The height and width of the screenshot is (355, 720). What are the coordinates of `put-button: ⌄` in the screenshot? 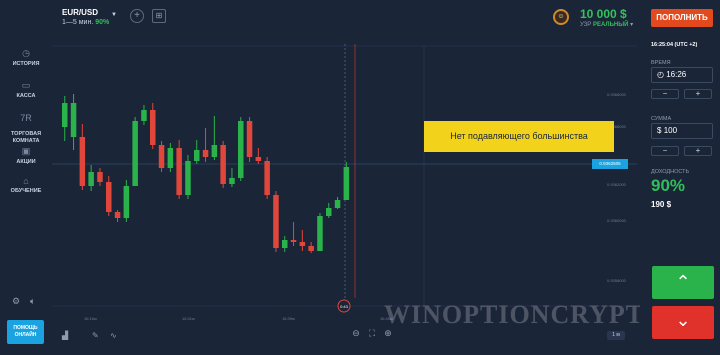 It's located at (683, 322).